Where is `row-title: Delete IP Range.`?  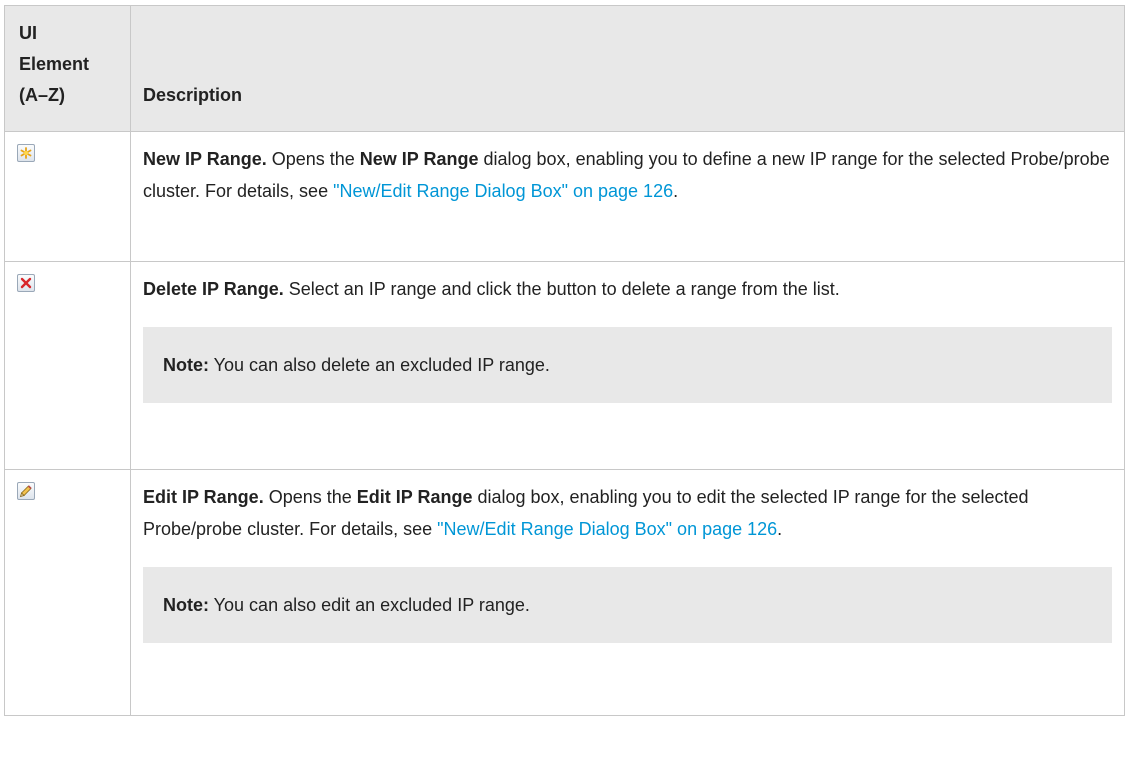
row-title: Delete IP Range. is located at coordinates (213, 289).